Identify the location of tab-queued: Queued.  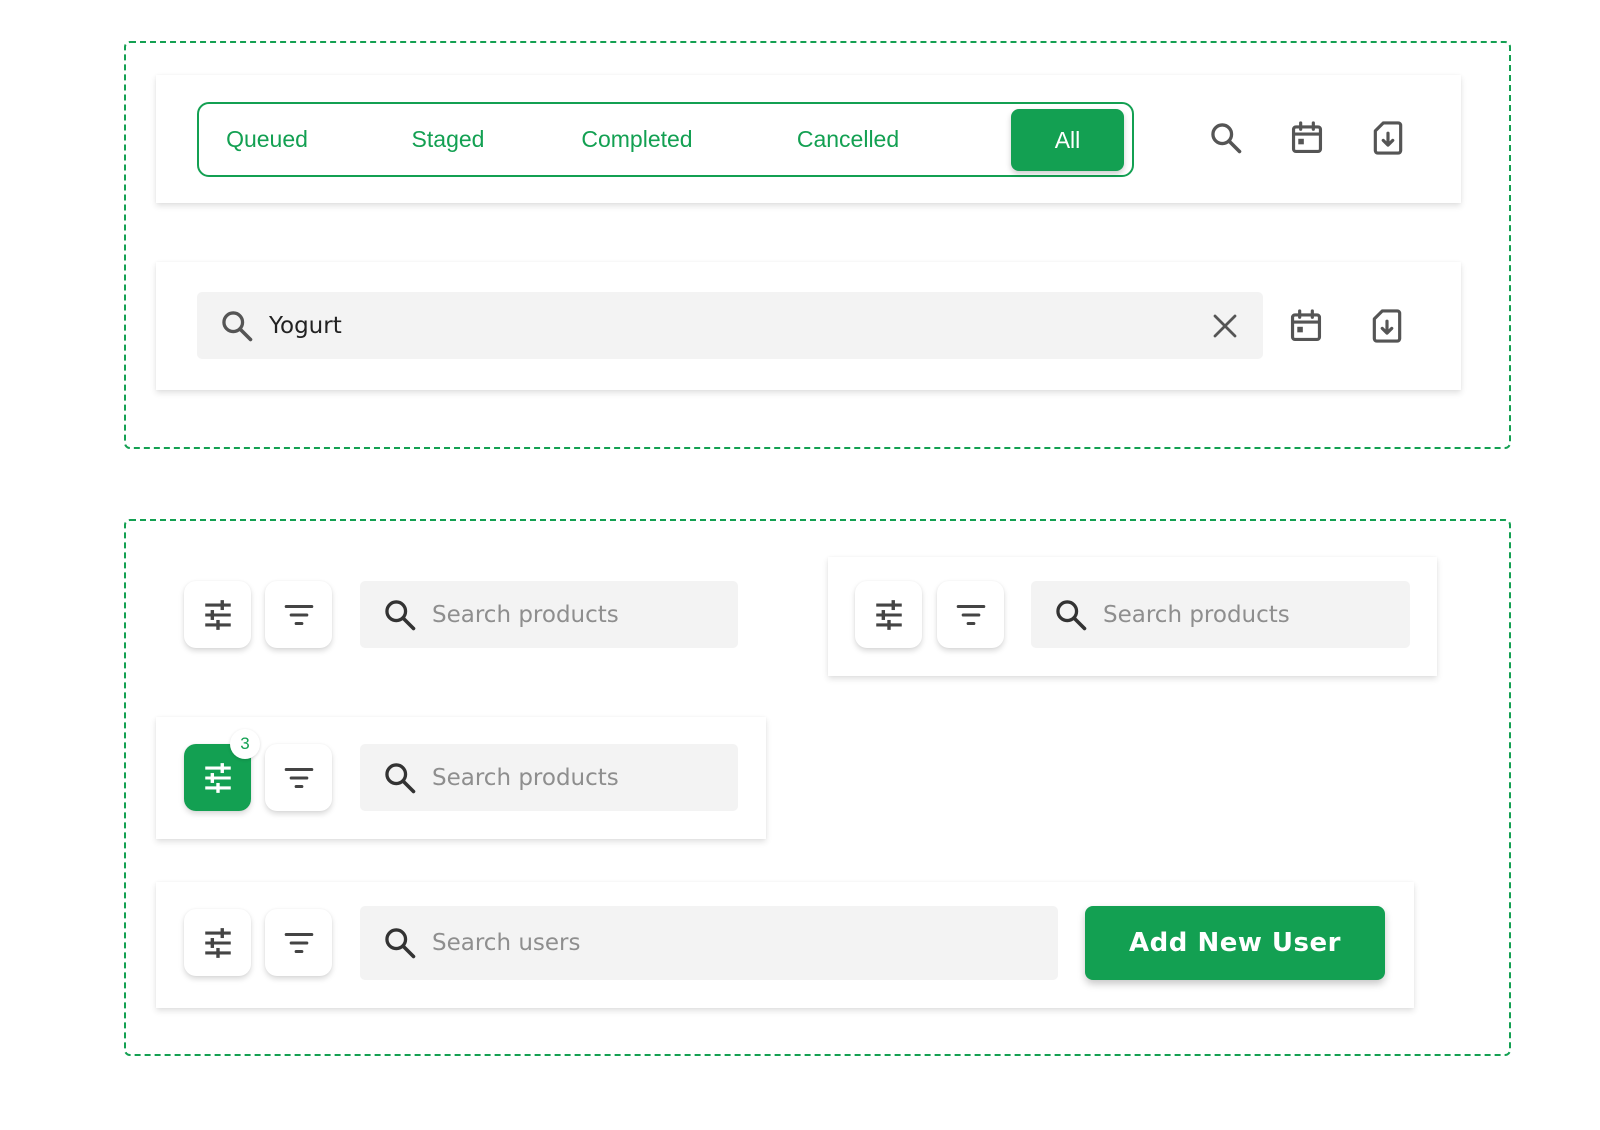
(267, 139).